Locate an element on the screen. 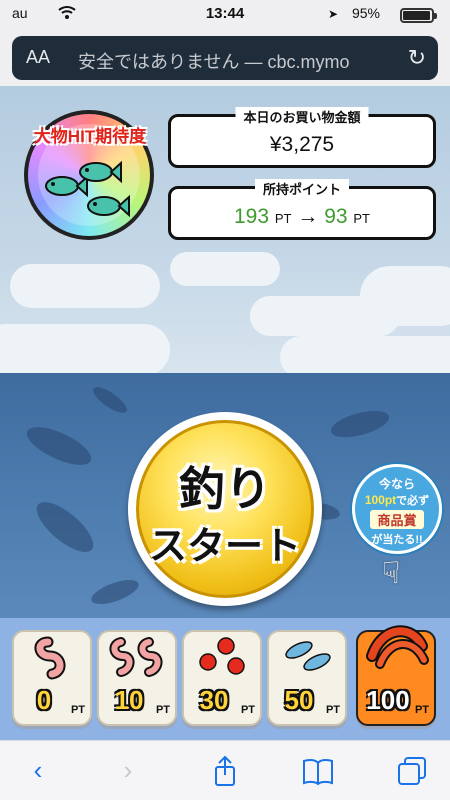  promo-line4: が当たる!! is located at coordinates (397, 540).